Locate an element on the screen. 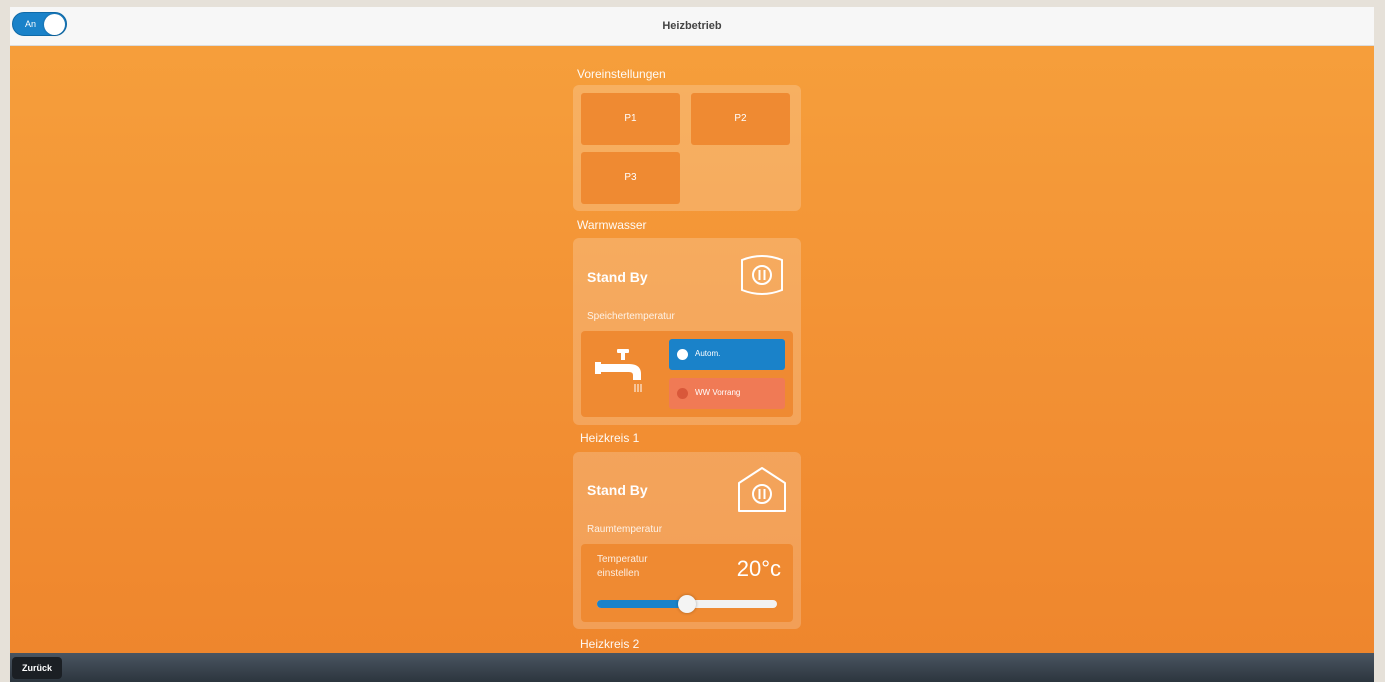  heizkreis1-status: Stand By is located at coordinates (617, 490).